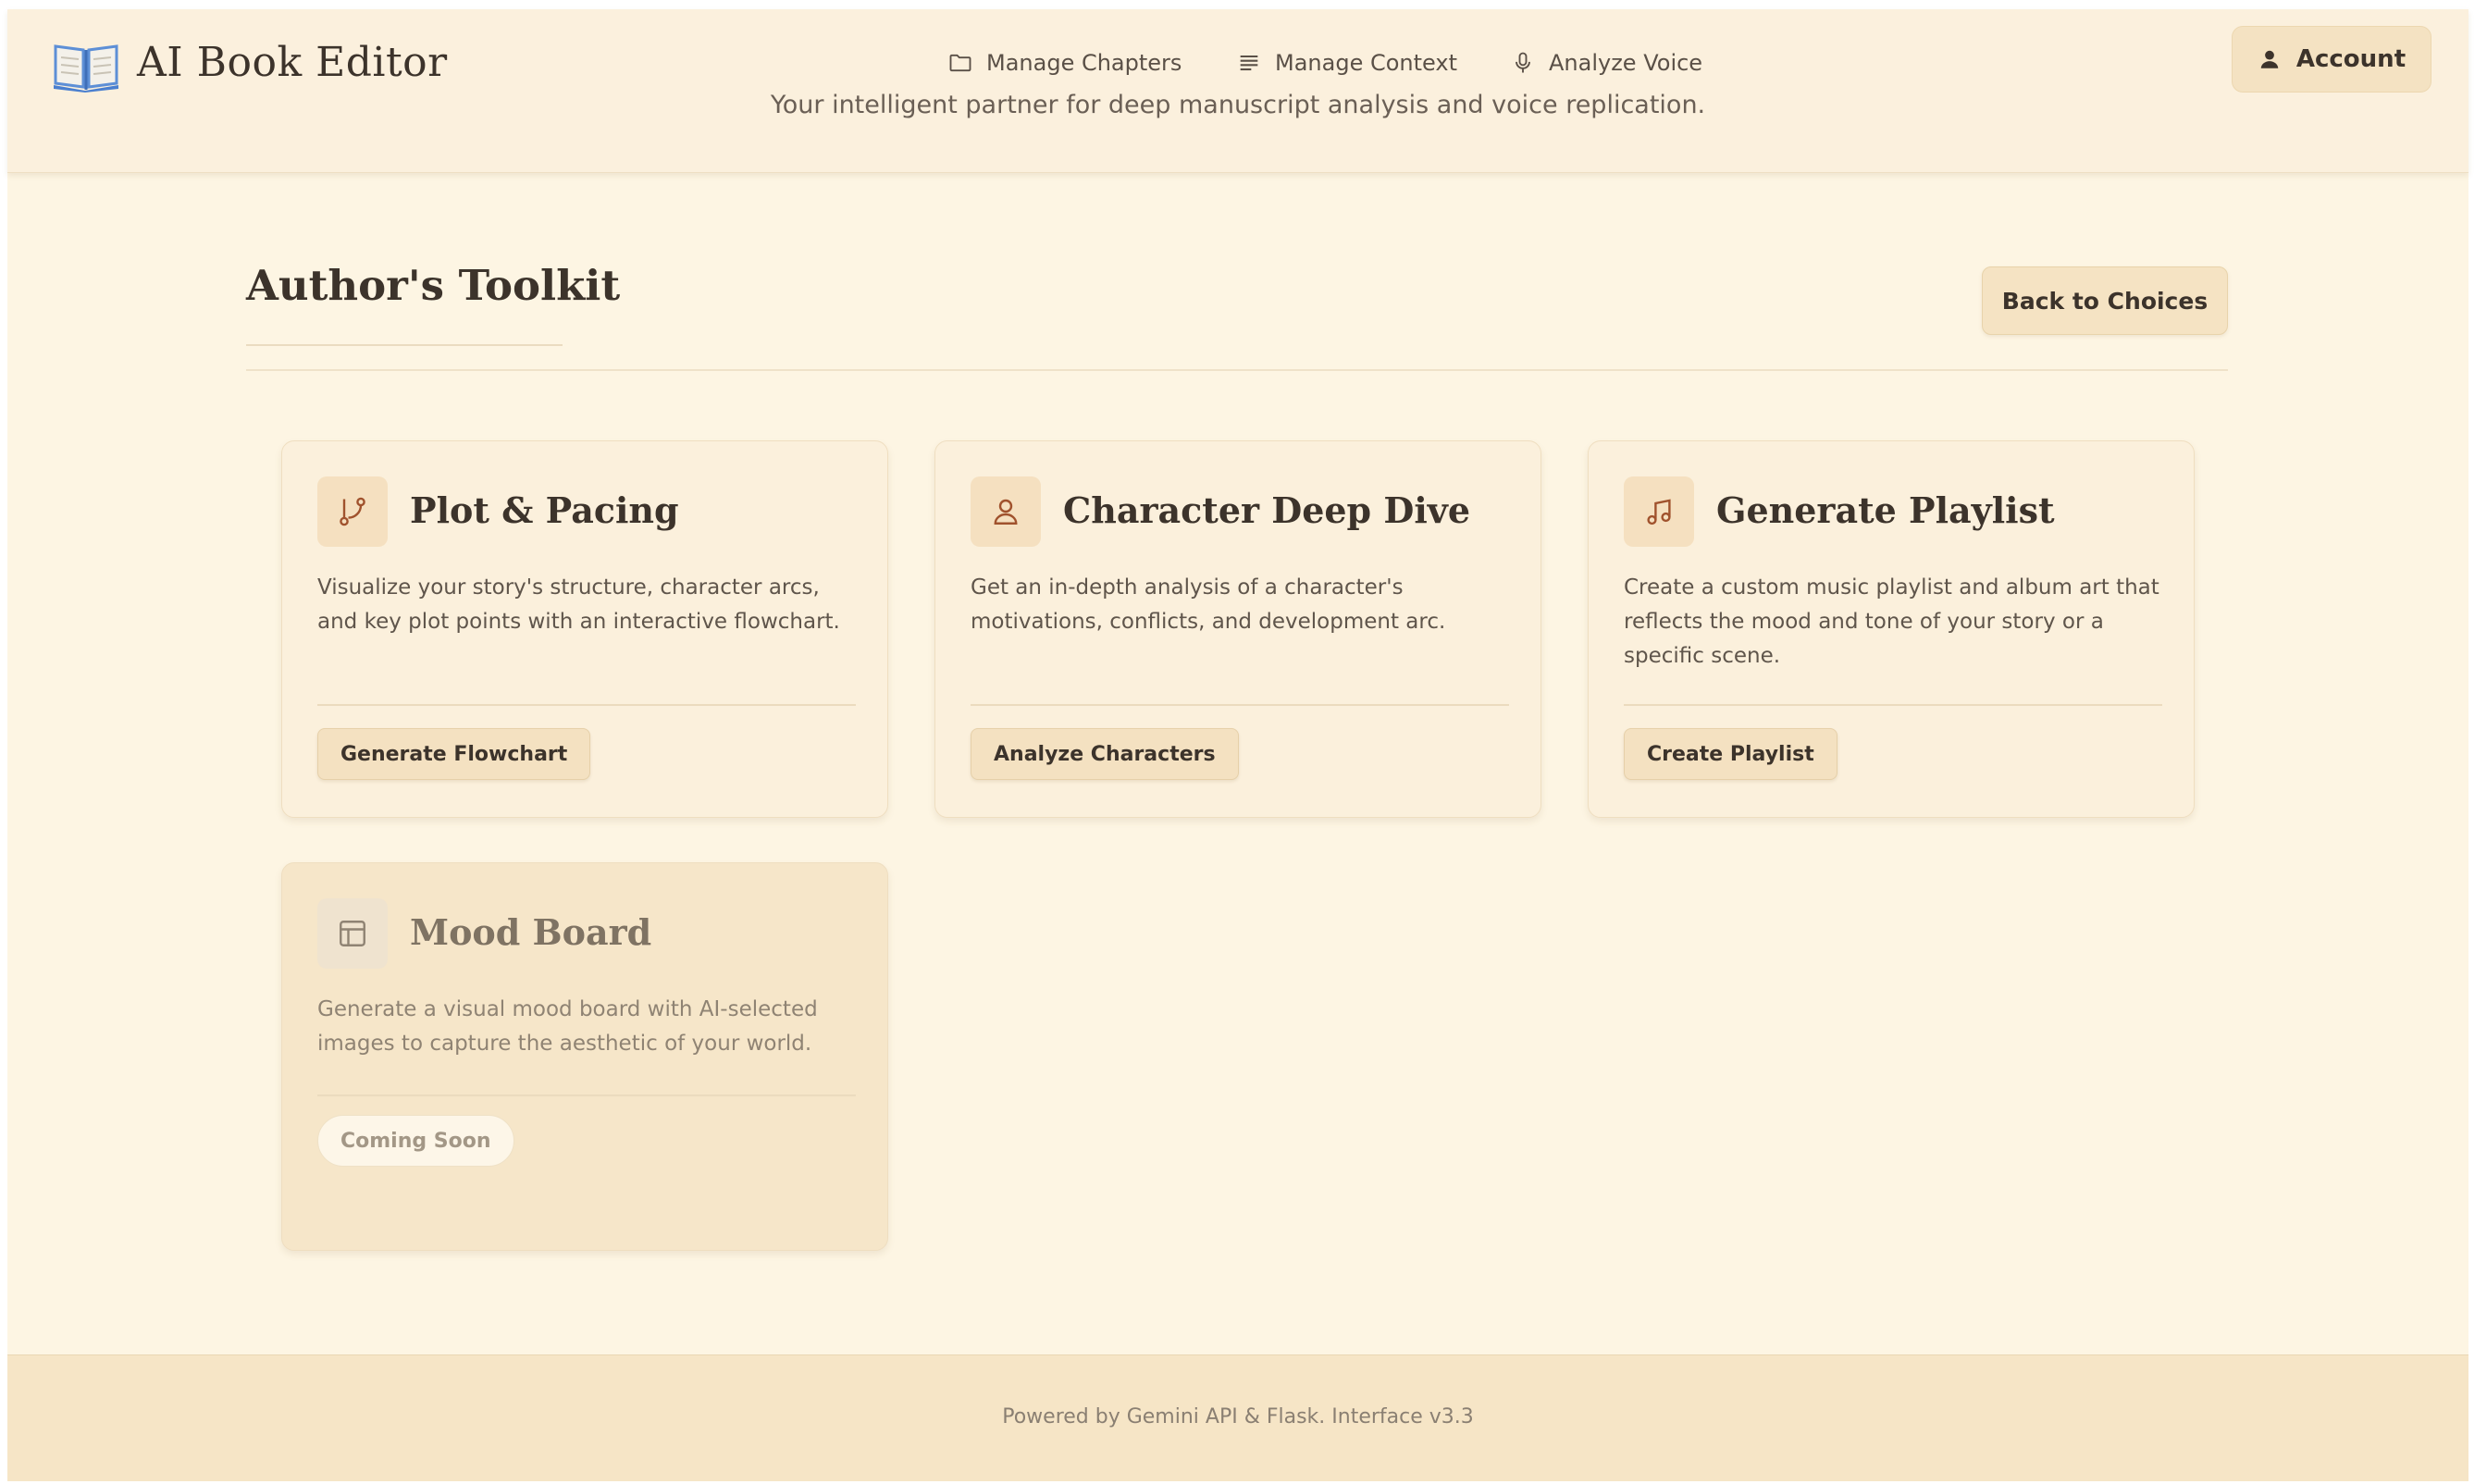 Image resolution: width=2487 pixels, height=1484 pixels. Describe the element at coordinates (1626, 63) in the screenshot. I see `nav-label: Analyze Voice` at that location.